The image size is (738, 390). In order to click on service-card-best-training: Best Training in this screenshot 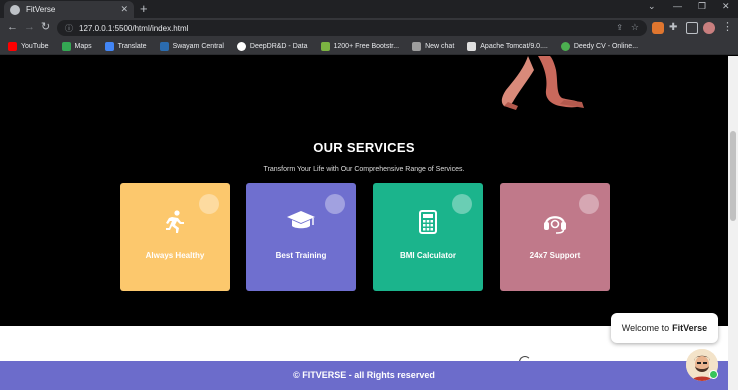, I will do `click(301, 237)`.